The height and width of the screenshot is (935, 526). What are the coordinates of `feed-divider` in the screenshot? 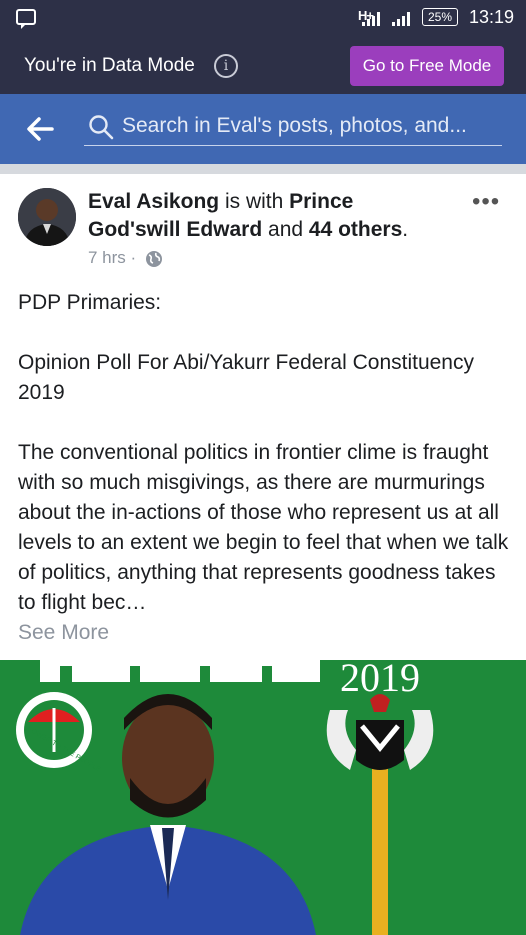 It's located at (263, 169).